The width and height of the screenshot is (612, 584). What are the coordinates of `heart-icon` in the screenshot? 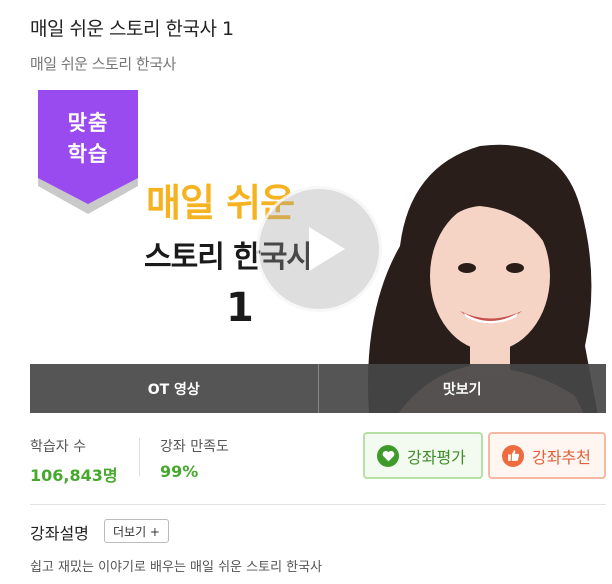 It's located at (388, 455).